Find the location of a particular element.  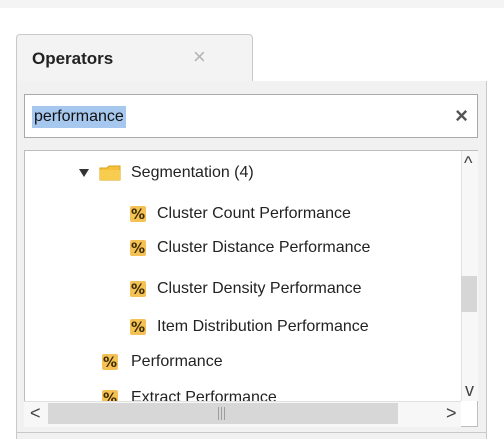

scroll-up-icon: ^ is located at coordinates (468, 163).